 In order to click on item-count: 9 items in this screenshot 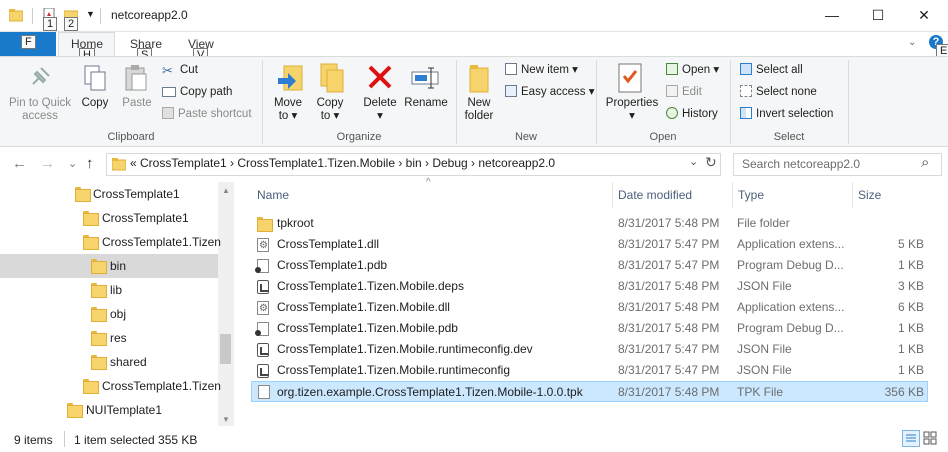, I will do `click(33, 440)`.